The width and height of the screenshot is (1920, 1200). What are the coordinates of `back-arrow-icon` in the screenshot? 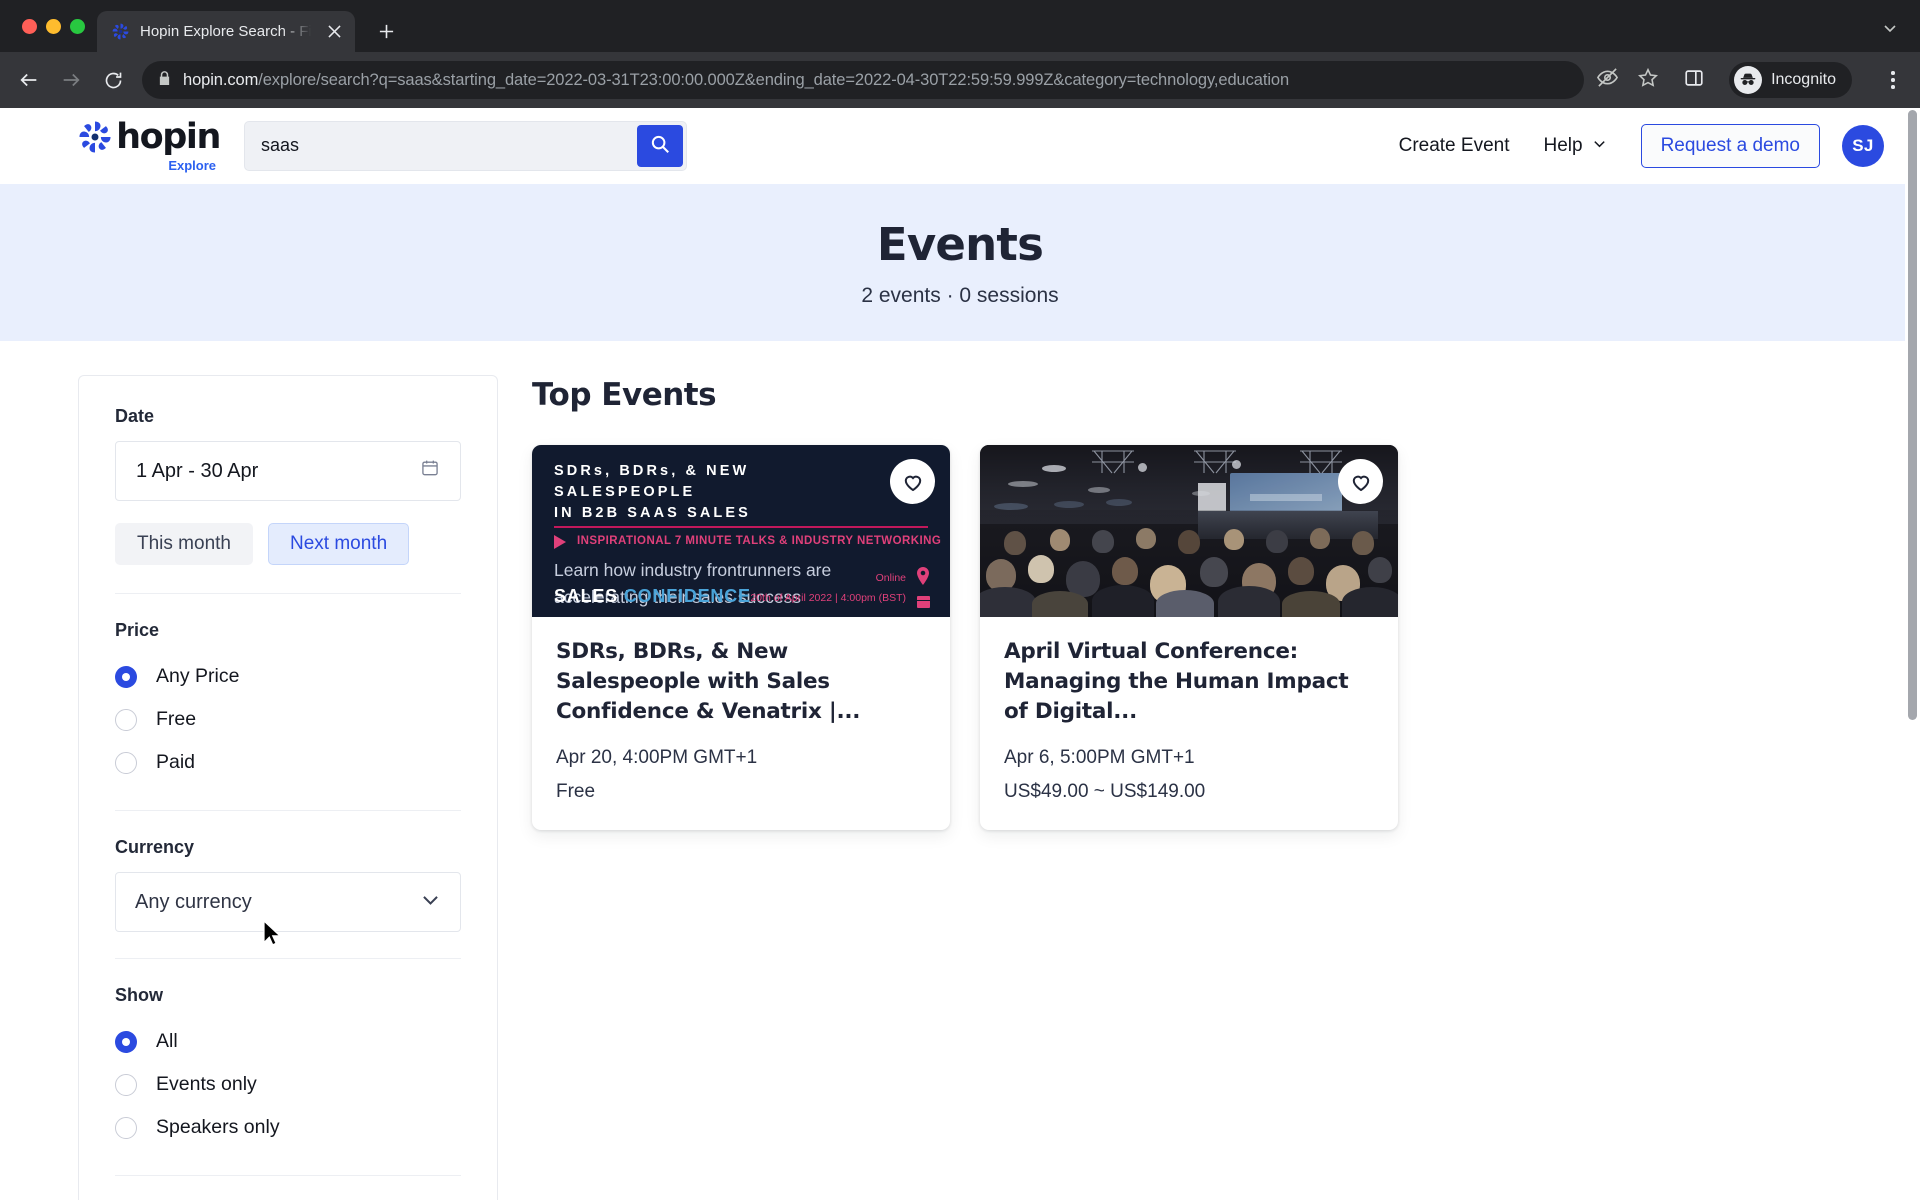 It's located at (29, 80).